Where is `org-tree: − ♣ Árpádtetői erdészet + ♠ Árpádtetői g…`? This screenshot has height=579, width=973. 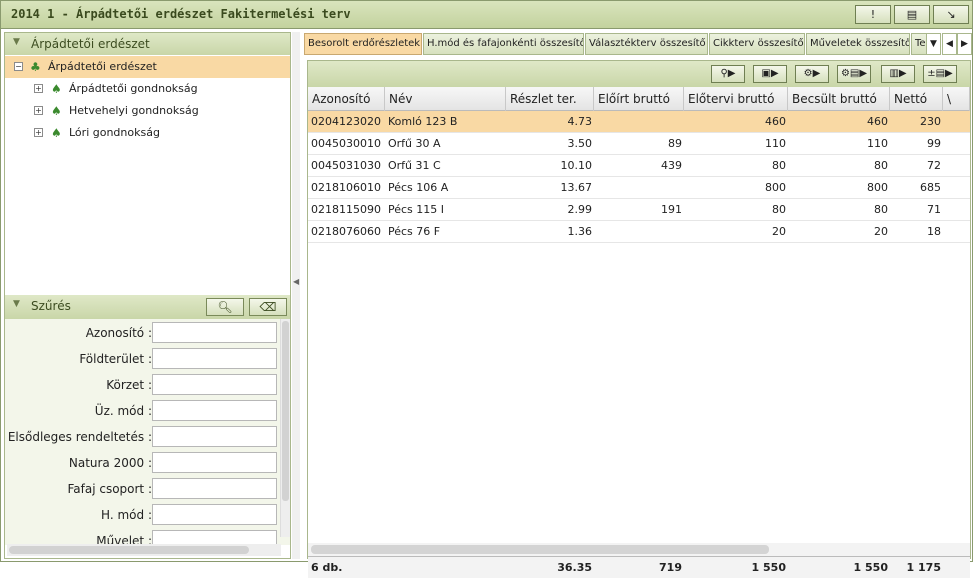 org-tree: − ♣ Árpádtetői erdészet + ♠ Árpádtetői g… is located at coordinates (147, 175).